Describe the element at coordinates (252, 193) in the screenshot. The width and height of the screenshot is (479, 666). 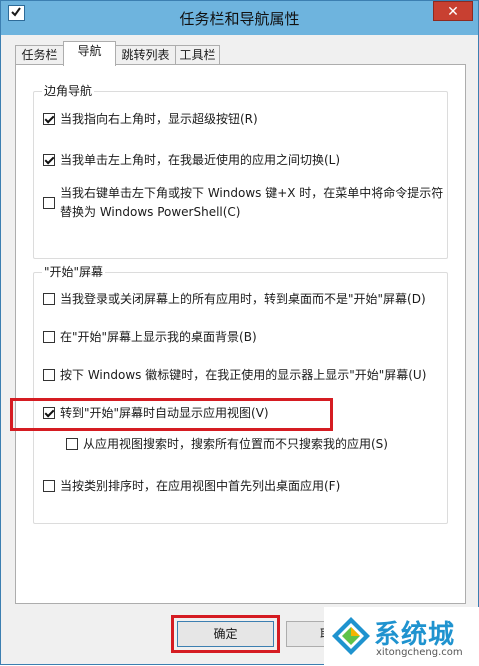
I see `option-label-line1: 当我右键单击左下角或按下 Windows 键+X 时，在菜单中将命令提示符` at that location.